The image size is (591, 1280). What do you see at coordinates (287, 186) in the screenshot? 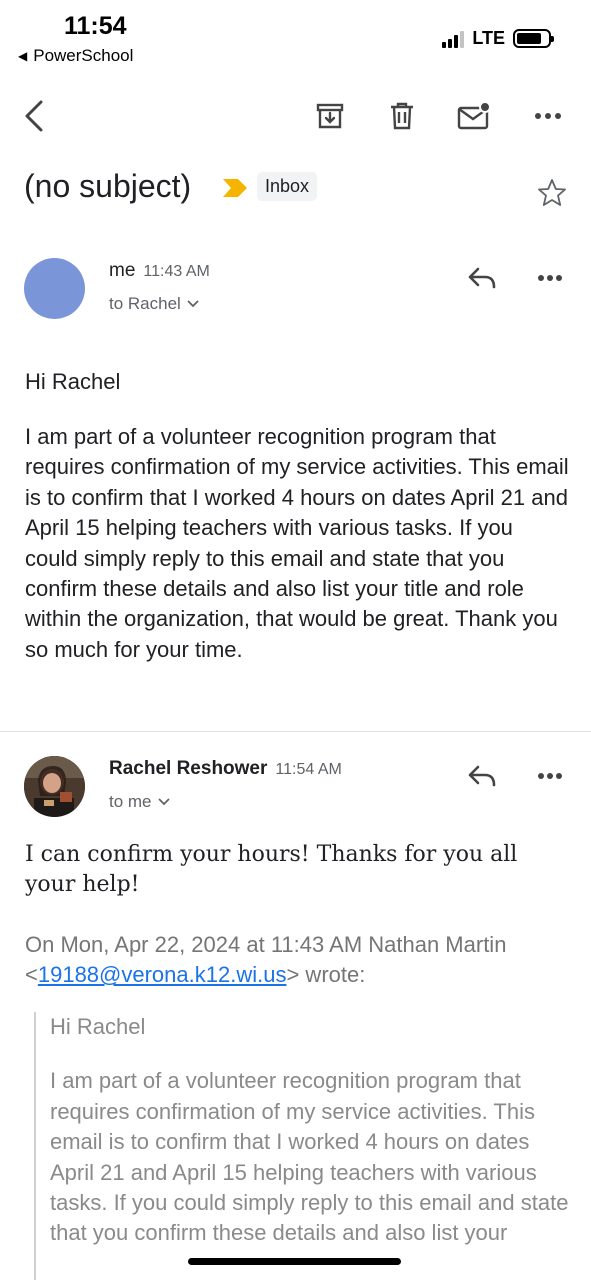
I see `inbox-label-chip: Inbox` at bounding box center [287, 186].